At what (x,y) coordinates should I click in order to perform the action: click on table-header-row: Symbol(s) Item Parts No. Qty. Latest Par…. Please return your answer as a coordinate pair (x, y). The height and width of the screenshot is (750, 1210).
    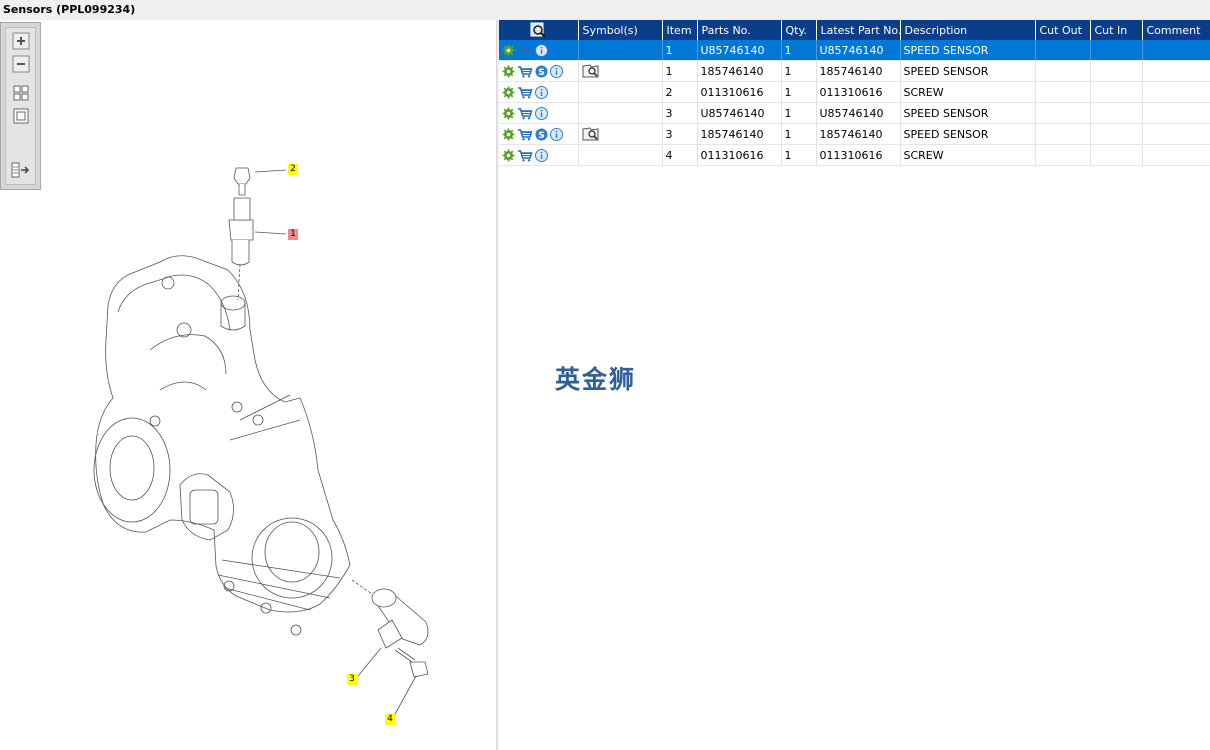
    Looking at the image, I should click on (854, 30).